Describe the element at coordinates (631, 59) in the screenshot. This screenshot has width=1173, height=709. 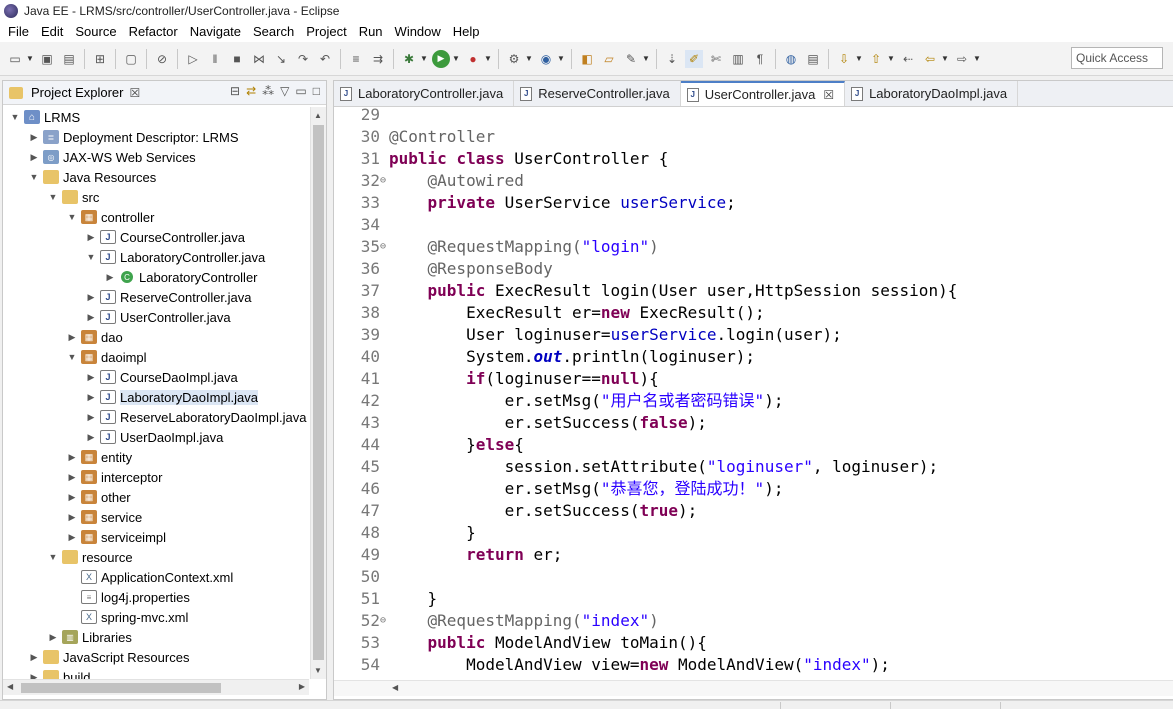
I see `search-icon: ✎` at that location.